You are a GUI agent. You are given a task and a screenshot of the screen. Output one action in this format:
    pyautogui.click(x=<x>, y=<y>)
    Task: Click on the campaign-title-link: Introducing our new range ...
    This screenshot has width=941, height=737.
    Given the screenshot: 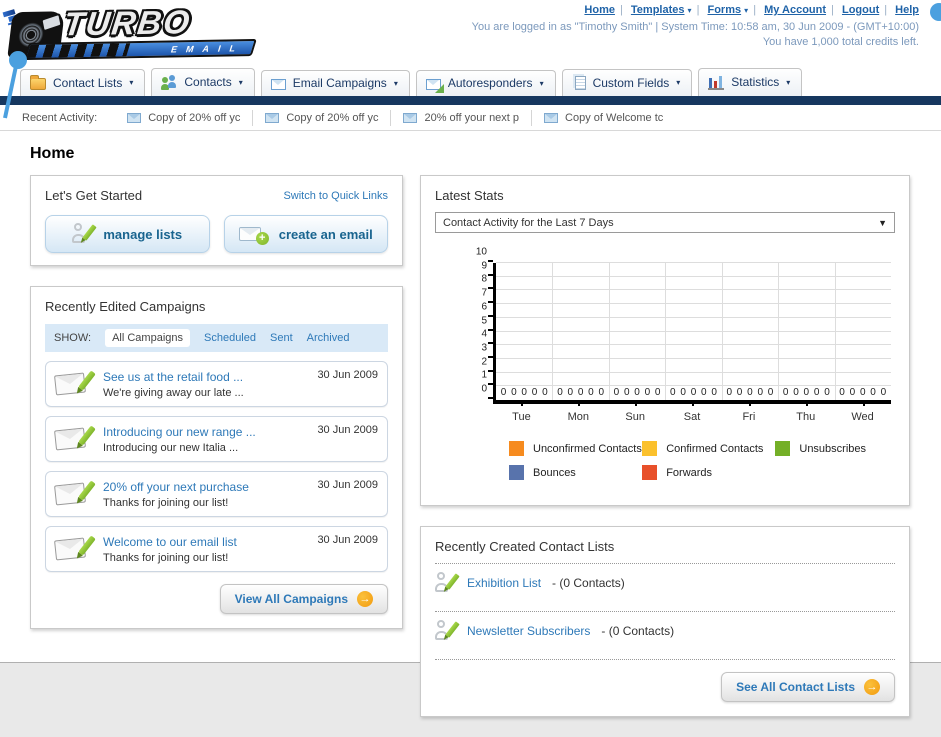 What is the action you would take?
    pyautogui.click(x=205, y=432)
    